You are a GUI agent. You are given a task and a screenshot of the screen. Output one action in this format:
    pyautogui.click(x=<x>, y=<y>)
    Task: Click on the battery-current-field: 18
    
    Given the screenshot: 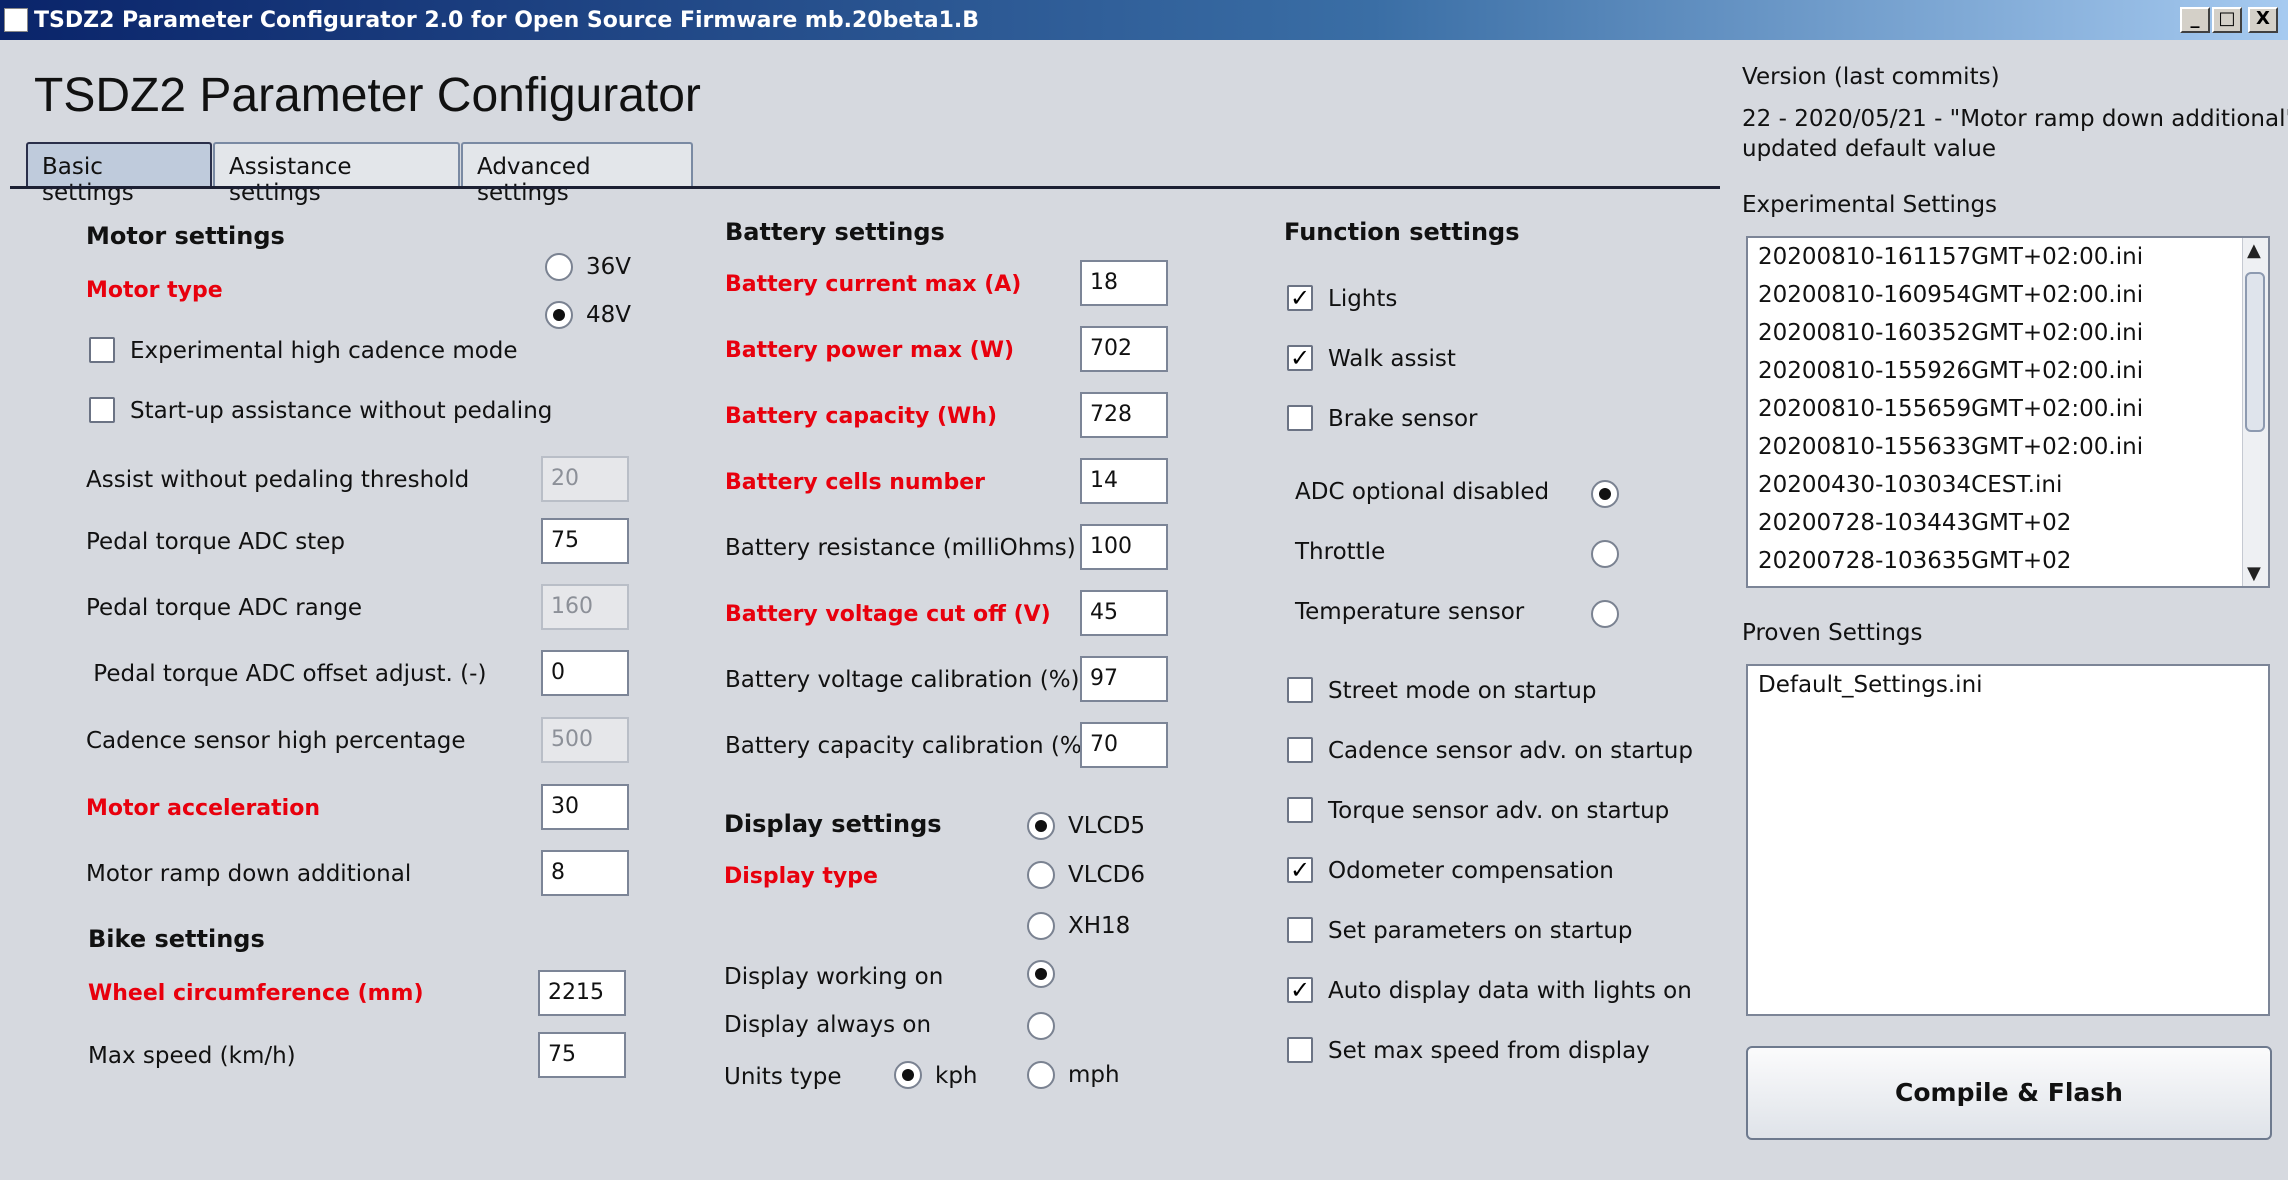 What is the action you would take?
    pyautogui.click(x=1124, y=283)
    